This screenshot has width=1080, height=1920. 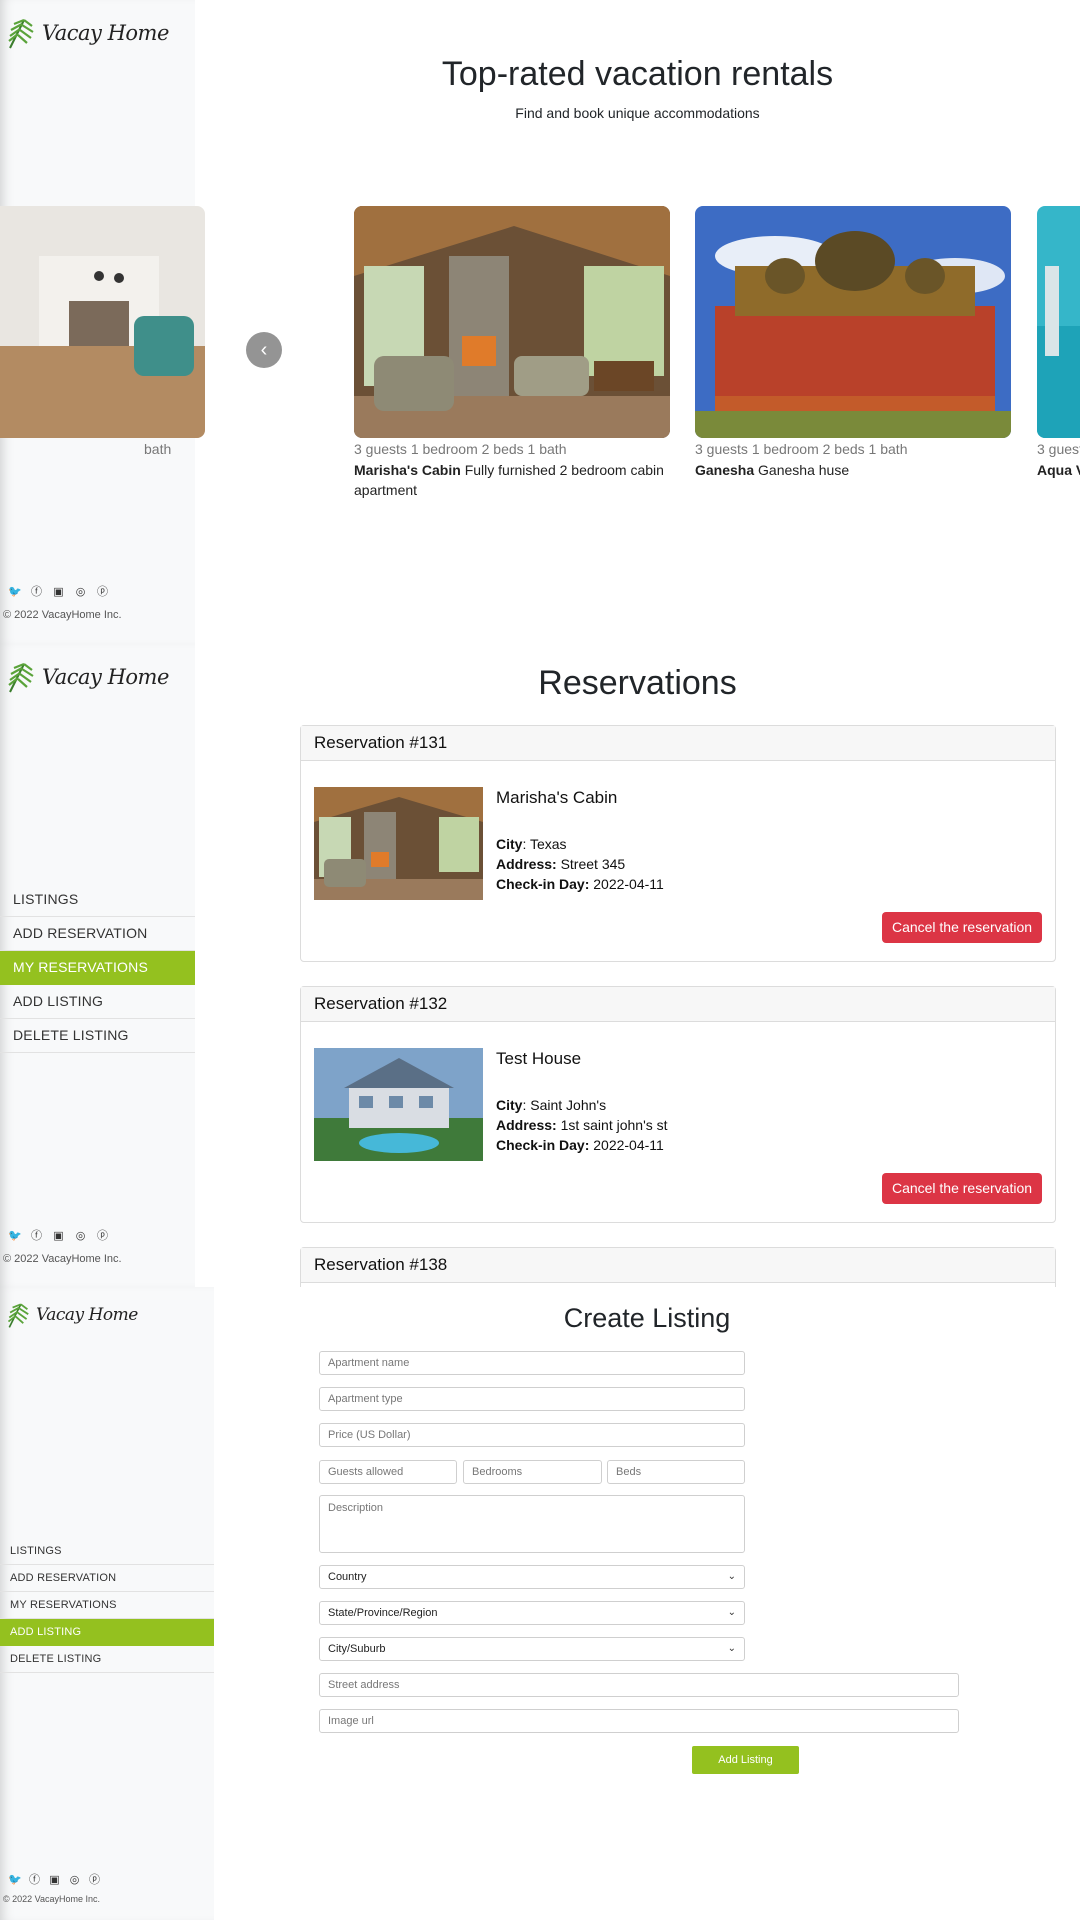 I want to click on listing-meta: 3 guests, so click(x=1058, y=449).